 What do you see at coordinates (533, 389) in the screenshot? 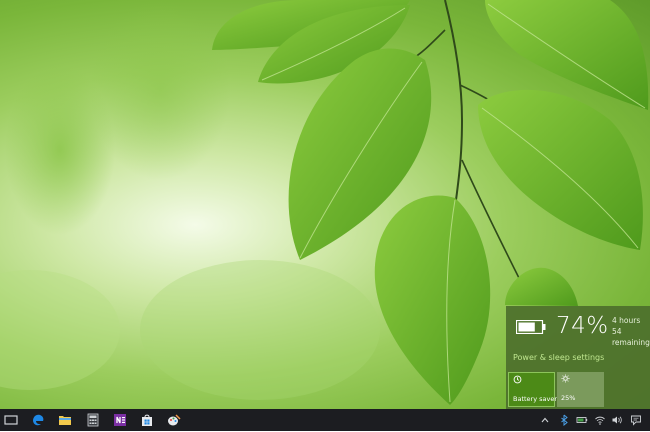
I see `battery-saver-tile: Battery saver` at bounding box center [533, 389].